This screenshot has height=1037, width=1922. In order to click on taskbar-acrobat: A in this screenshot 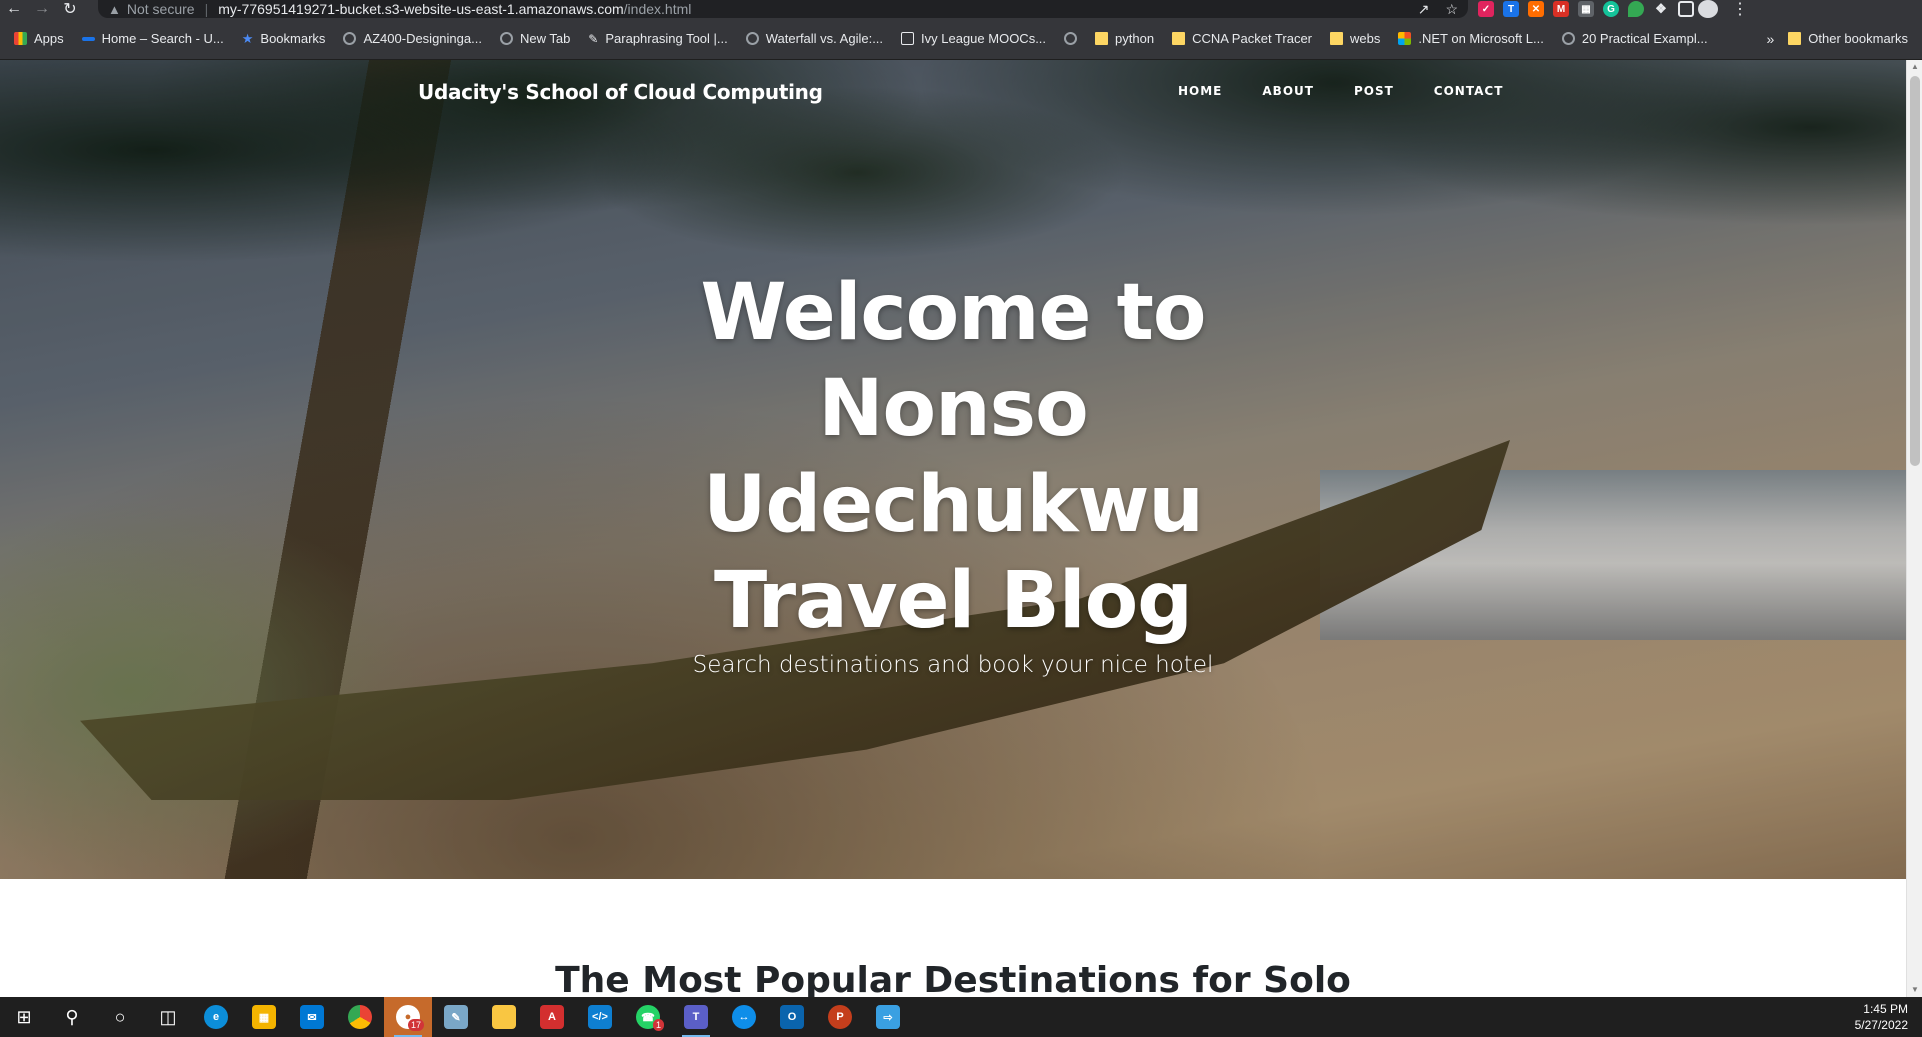, I will do `click(552, 1017)`.